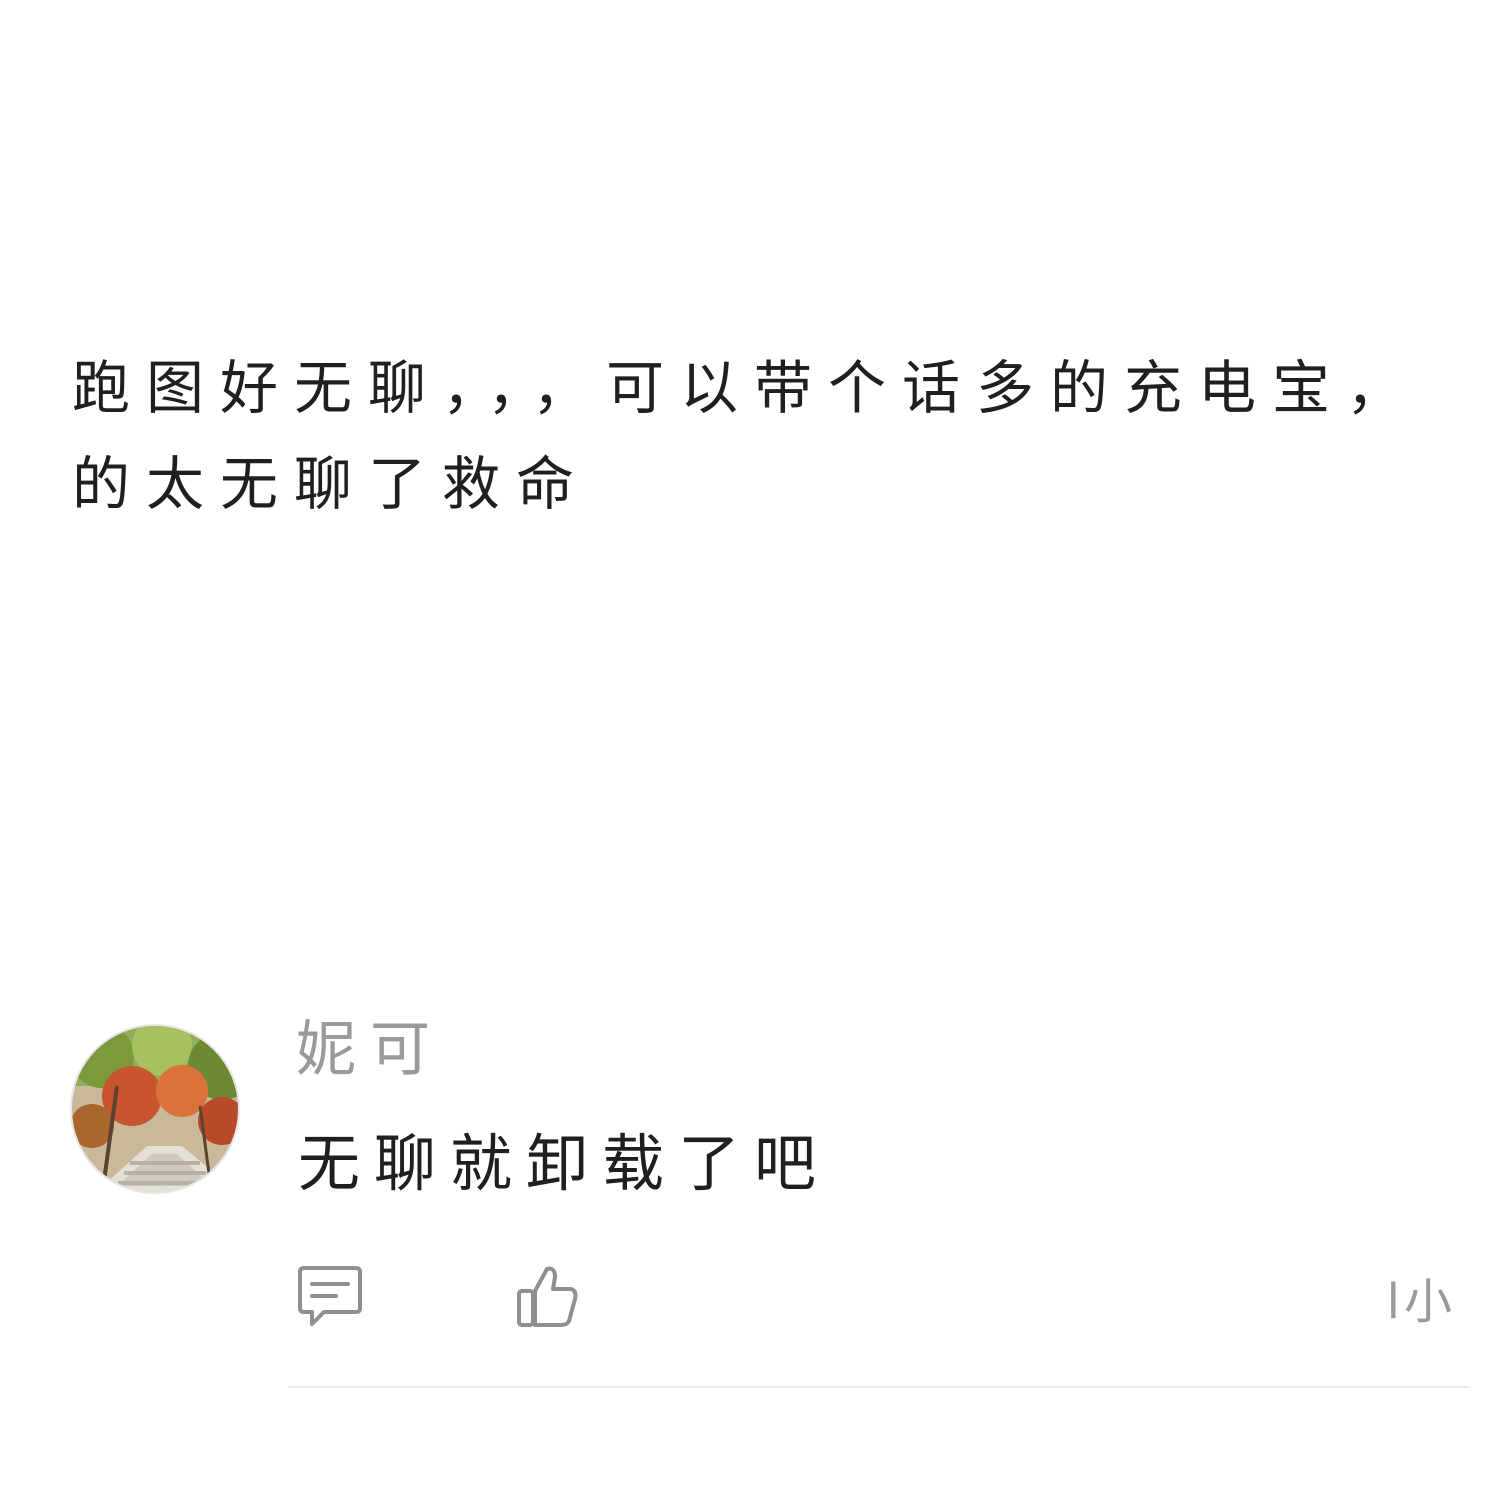  What do you see at coordinates (1421, 1297) in the screenshot?
I see `more-options-button: l小` at bounding box center [1421, 1297].